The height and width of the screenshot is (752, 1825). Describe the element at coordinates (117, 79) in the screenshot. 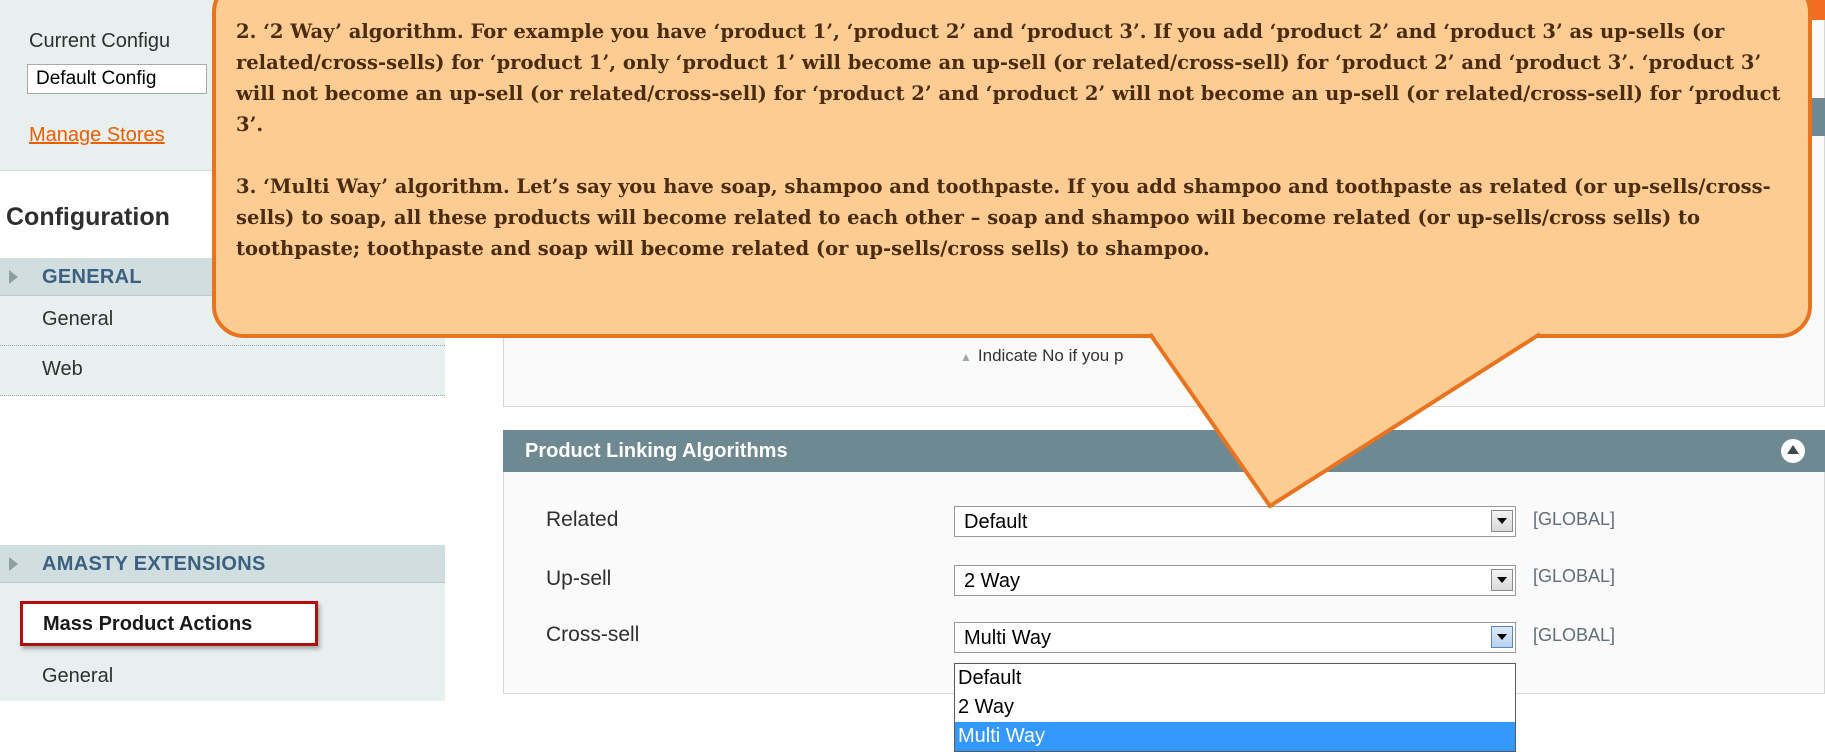

I see `scope-select: Default Config` at that location.